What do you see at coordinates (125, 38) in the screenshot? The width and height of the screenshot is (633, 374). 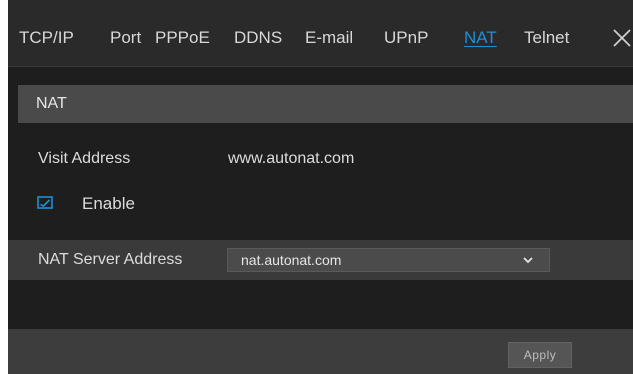 I see `tab-port: Port` at bounding box center [125, 38].